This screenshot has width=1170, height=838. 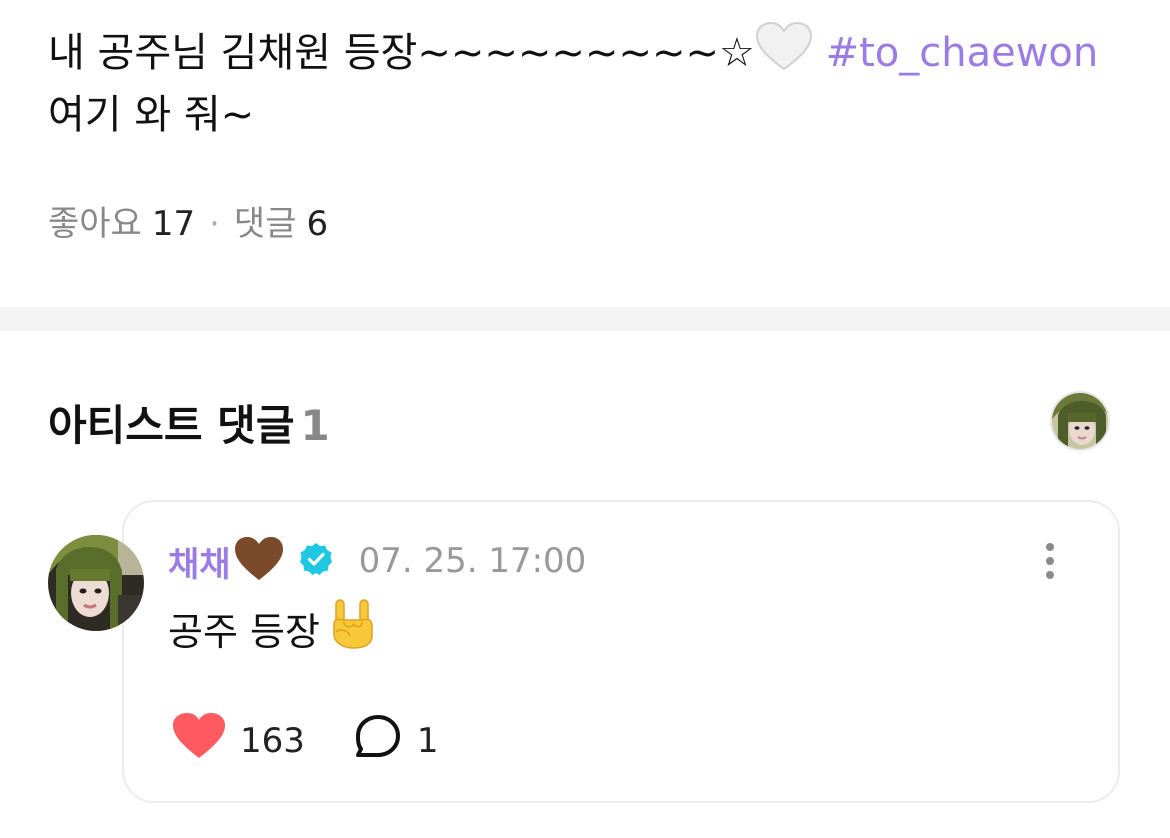 What do you see at coordinates (378, 740) in the screenshot?
I see `reply-bubble-icon` at bounding box center [378, 740].